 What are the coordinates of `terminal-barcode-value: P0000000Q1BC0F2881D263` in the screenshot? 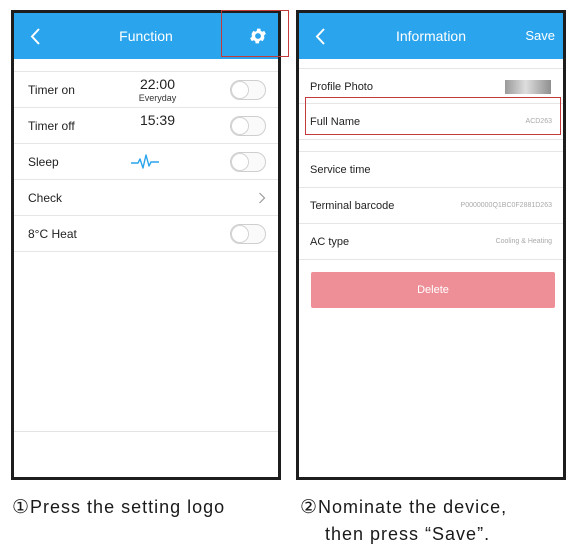 It's located at (506, 205).